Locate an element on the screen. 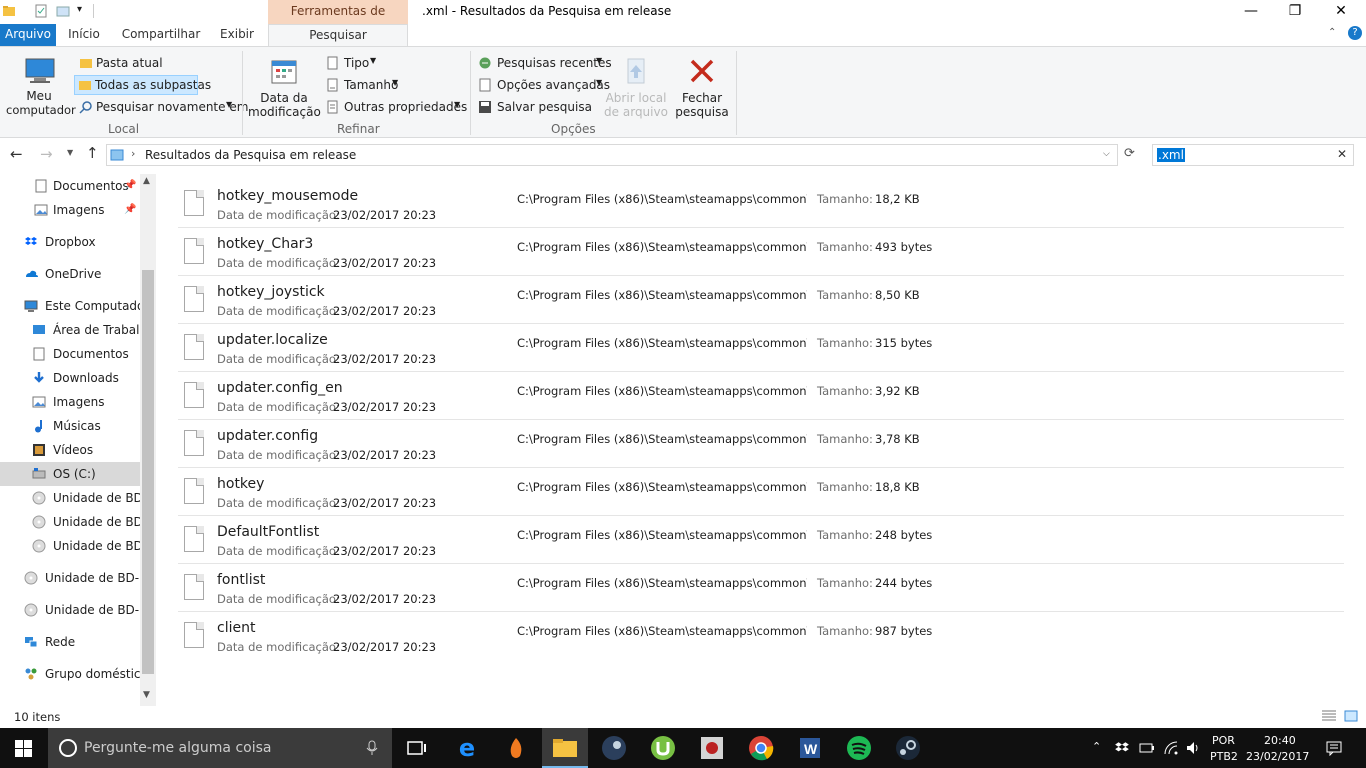 The height and width of the screenshot is (768, 1366). chrome-icon is located at coordinates (761, 748).